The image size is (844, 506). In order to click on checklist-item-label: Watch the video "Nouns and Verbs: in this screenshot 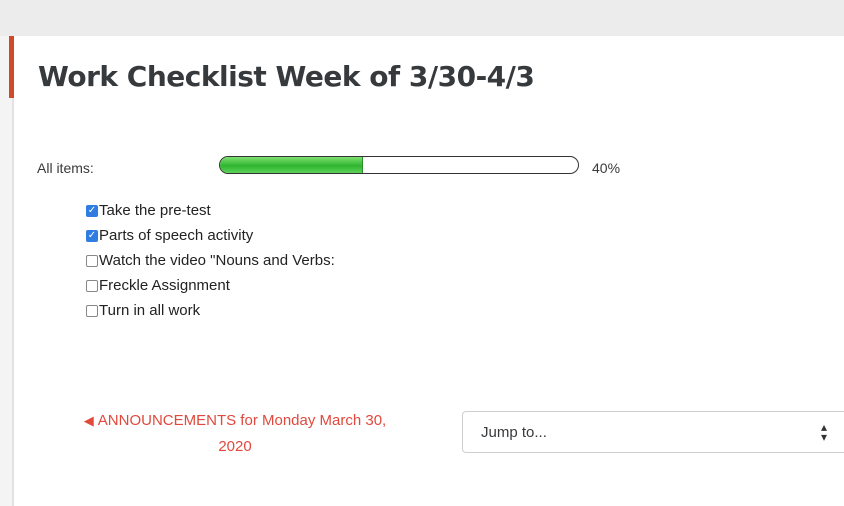, I will do `click(217, 260)`.